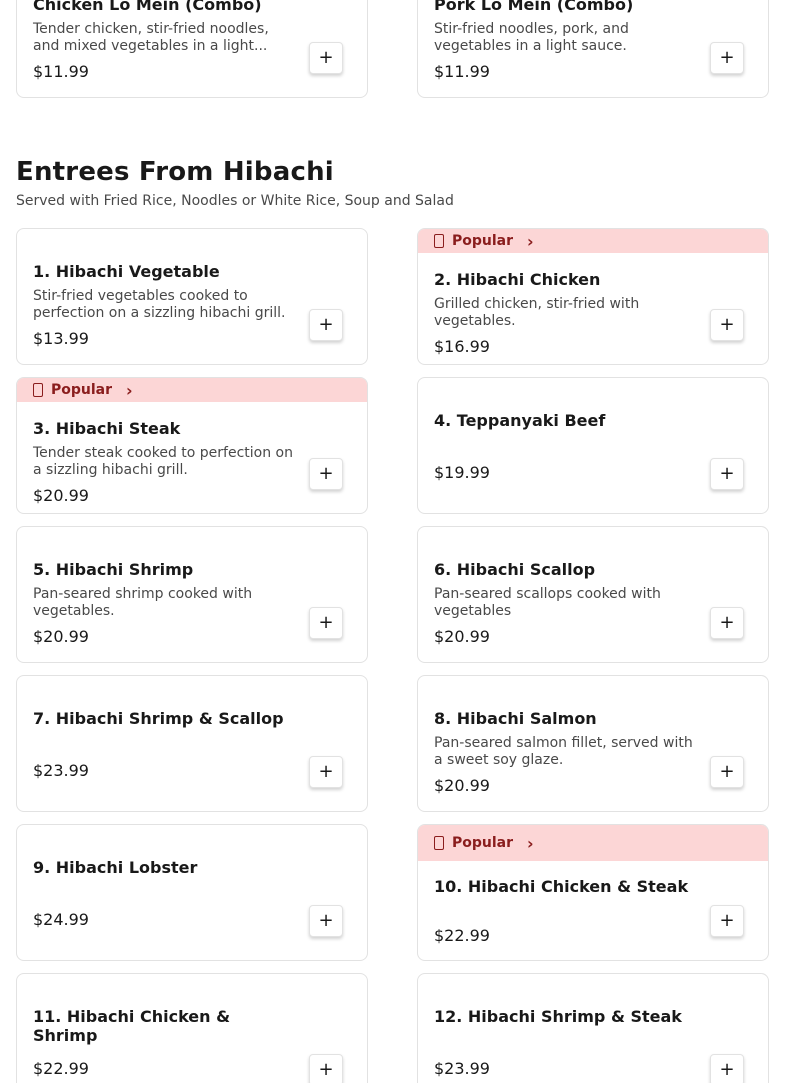  Describe the element at coordinates (192, 892) in the screenshot. I see `menu-item-card: 9. Hibachi Lobster $24.99 +` at that location.